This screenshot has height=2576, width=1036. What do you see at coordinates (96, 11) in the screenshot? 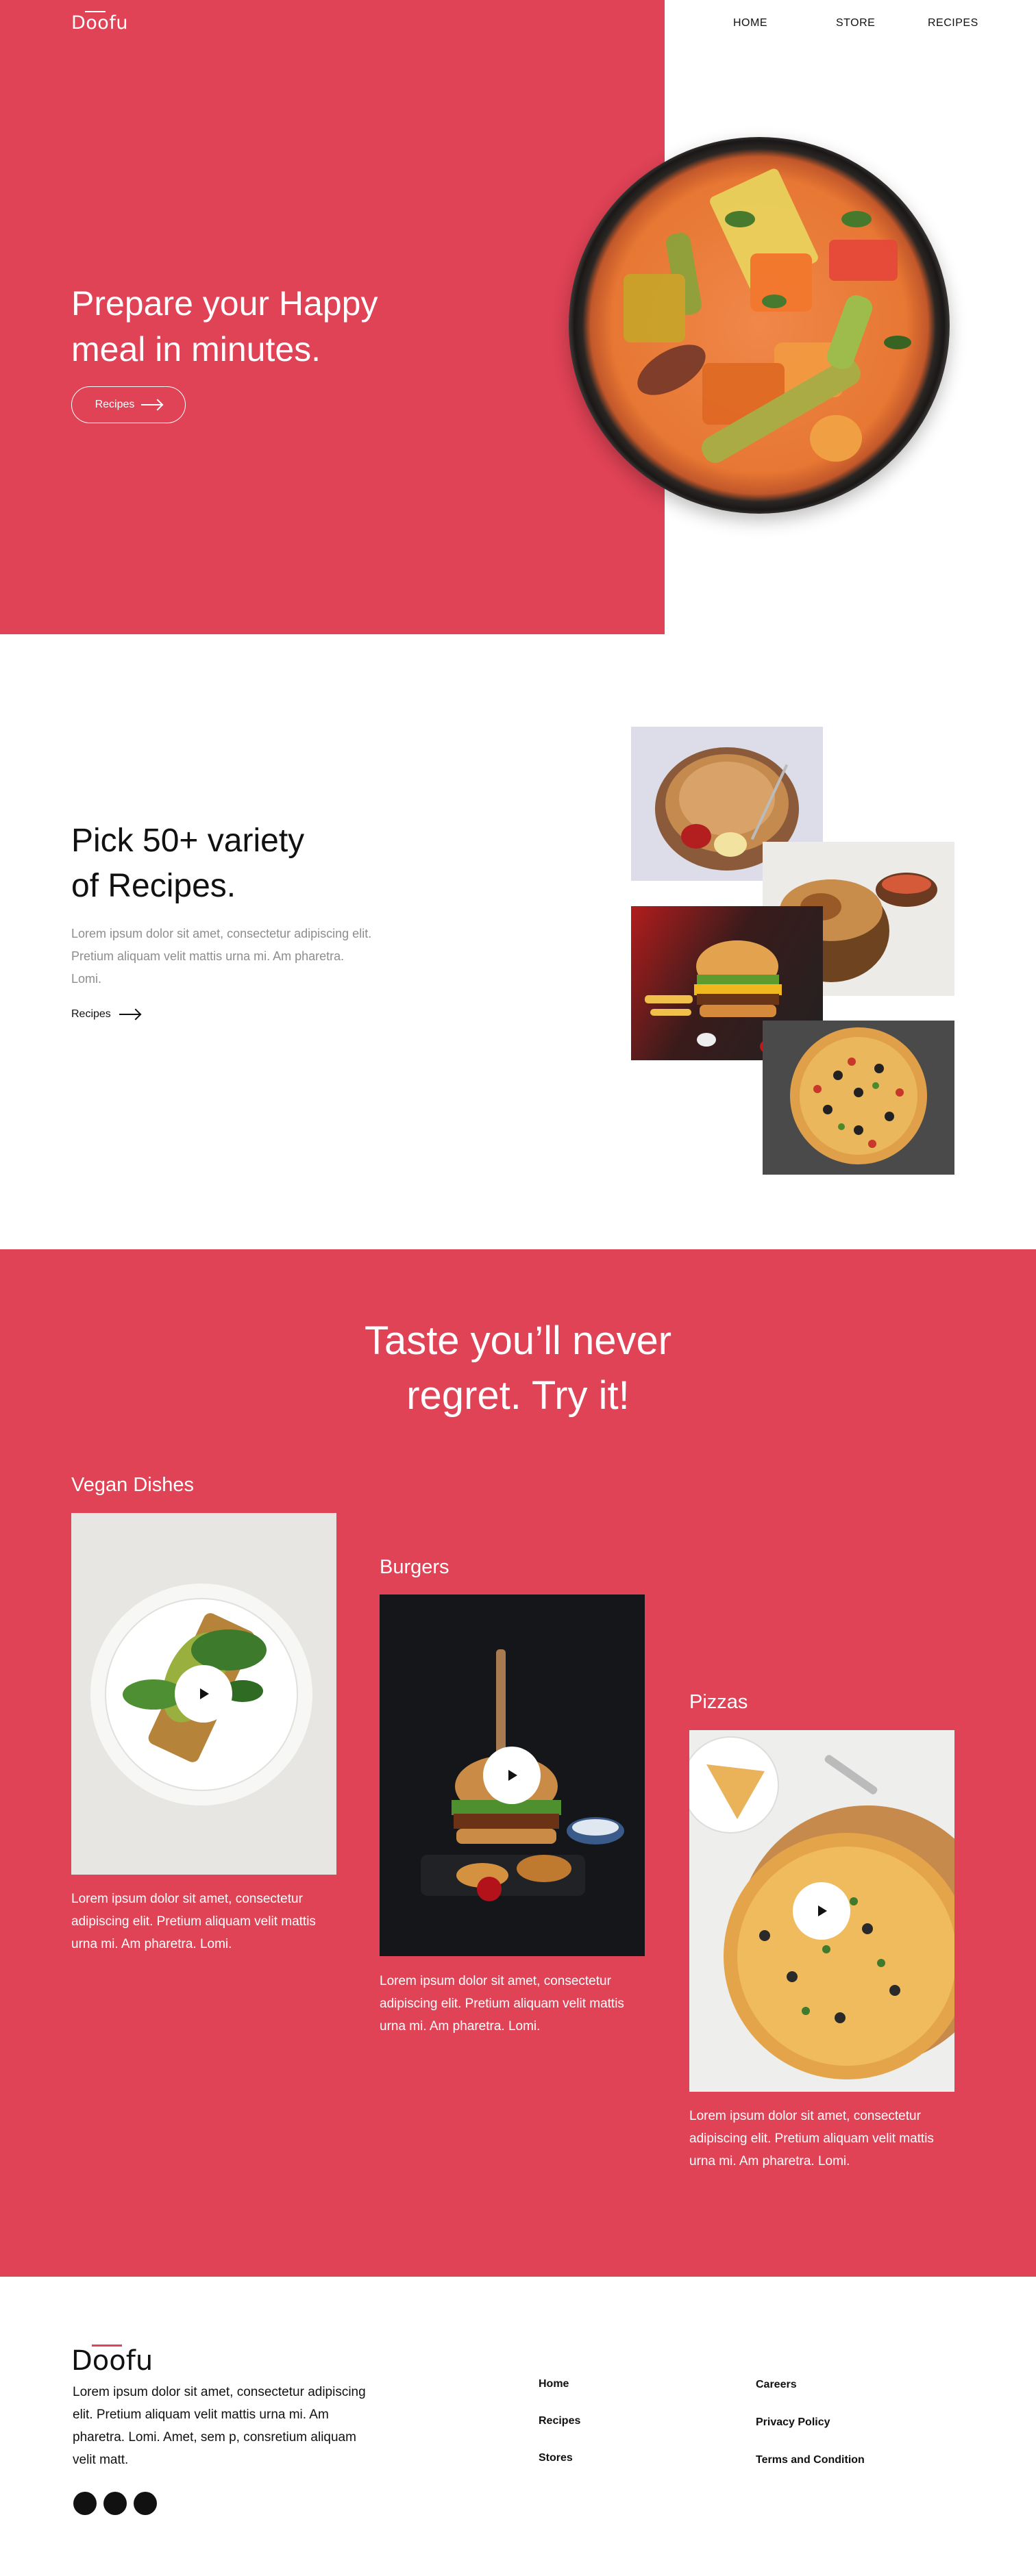
I see `logo-overbar` at bounding box center [96, 11].